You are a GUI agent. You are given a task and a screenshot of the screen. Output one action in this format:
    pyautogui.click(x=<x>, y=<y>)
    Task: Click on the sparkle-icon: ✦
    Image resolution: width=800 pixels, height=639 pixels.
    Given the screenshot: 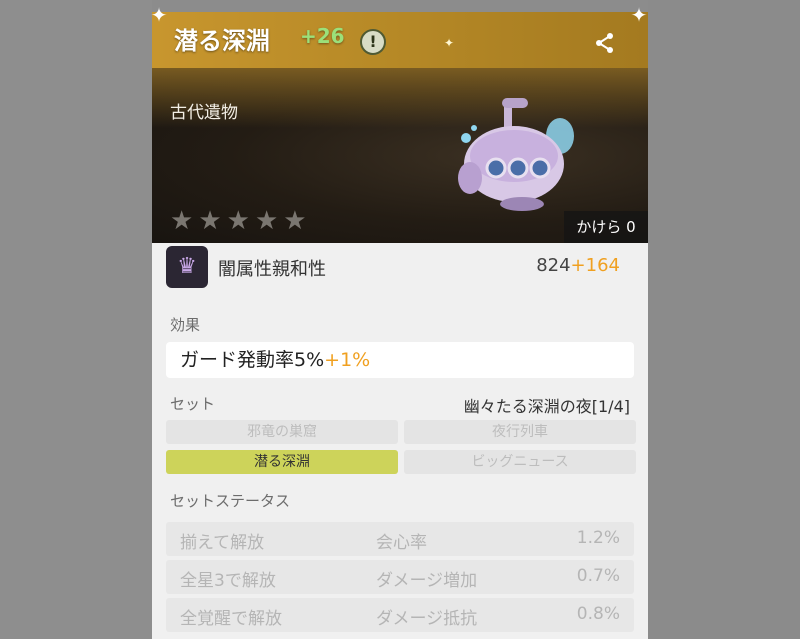 What is the action you would take?
    pyautogui.click(x=449, y=43)
    